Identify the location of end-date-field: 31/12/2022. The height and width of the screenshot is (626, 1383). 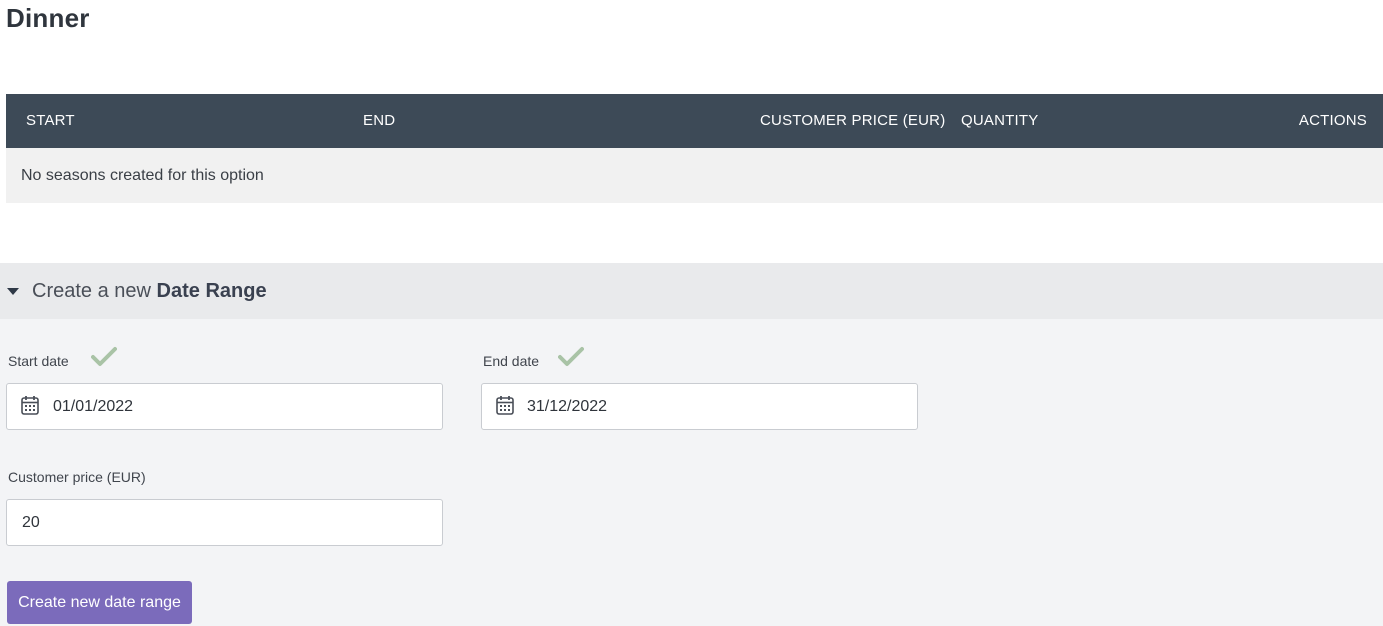
(699, 406).